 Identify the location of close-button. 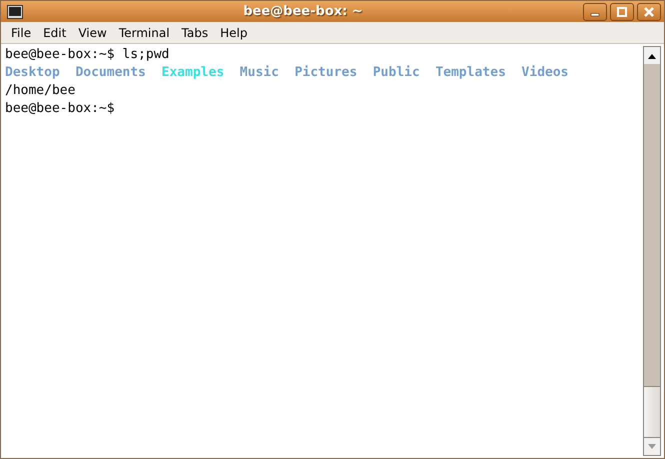
(649, 11).